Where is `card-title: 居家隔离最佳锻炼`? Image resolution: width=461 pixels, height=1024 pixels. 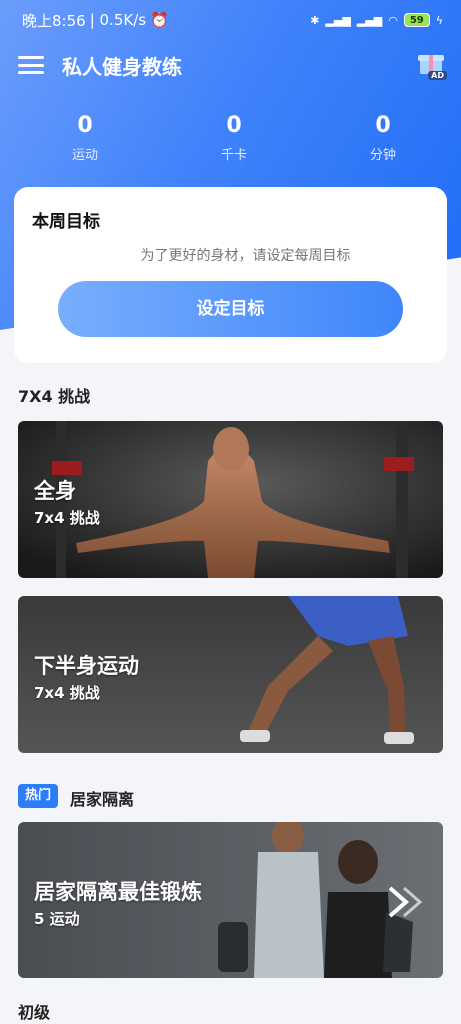
card-title: 居家隔离最佳锻炼 is located at coordinates (118, 892).